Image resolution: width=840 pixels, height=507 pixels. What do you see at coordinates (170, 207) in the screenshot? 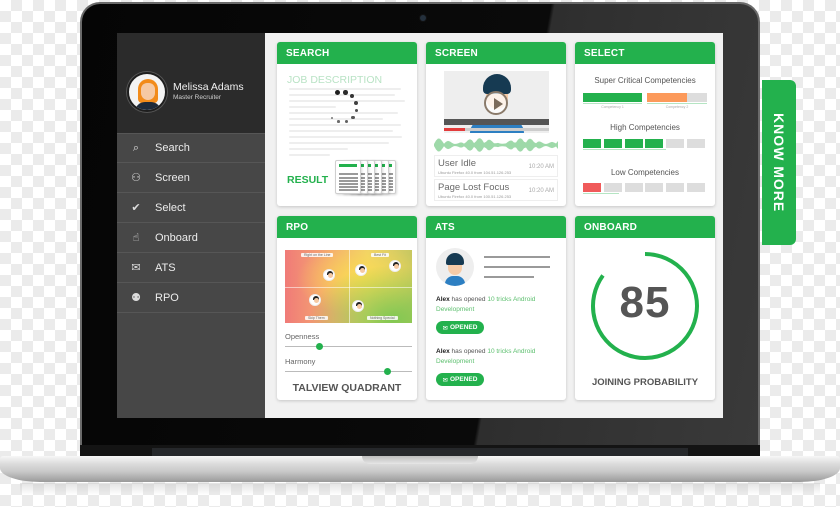
I see `sidebar-item-label: Select` at bounding box center [170, 207].